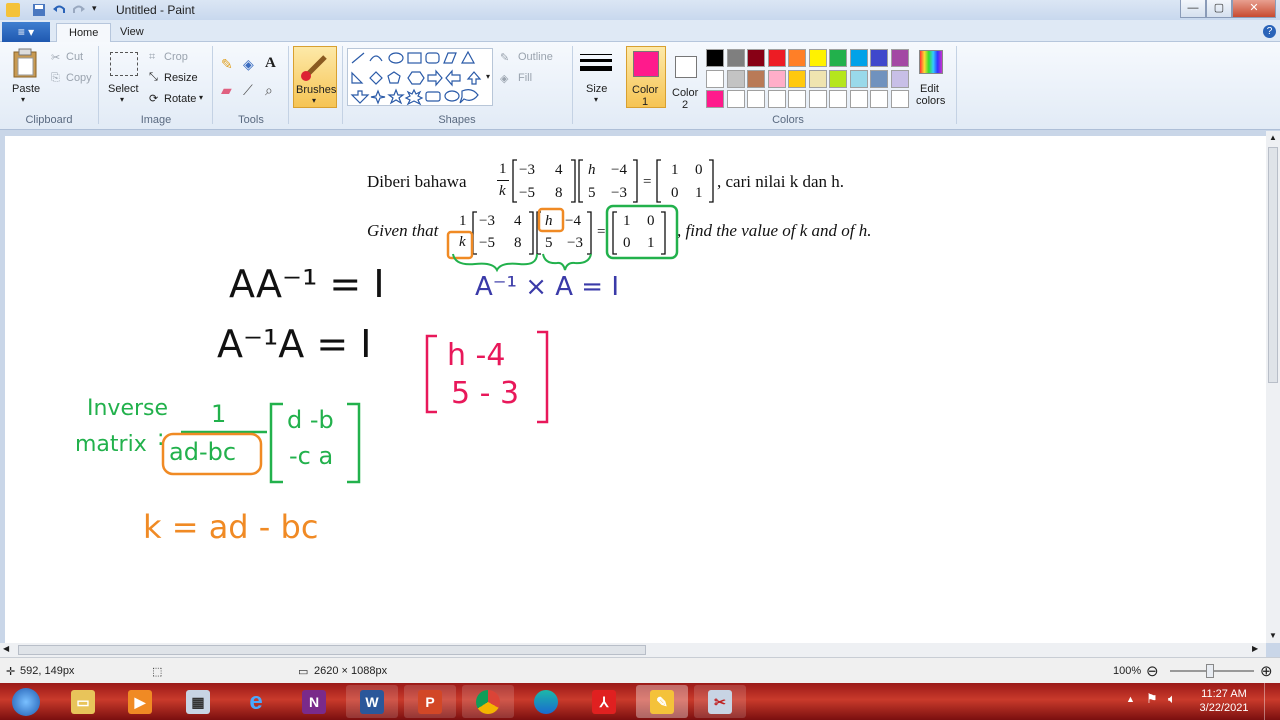 The image size is (1280, 720). I want to click on outline-button: Outline, so click(535, 57).